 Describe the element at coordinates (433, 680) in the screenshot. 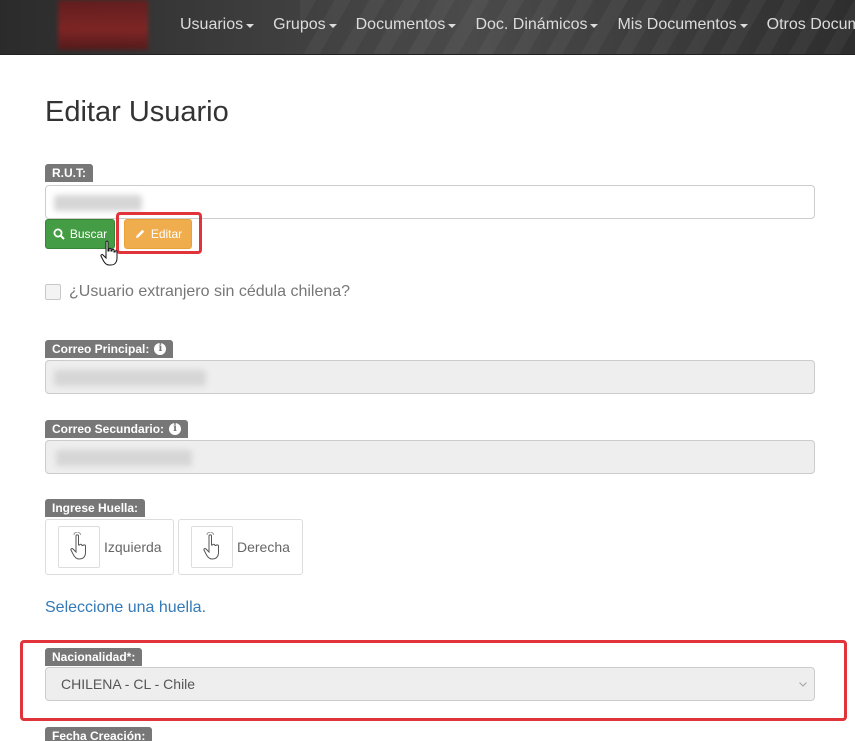

I see `highlight-box-nacionalidad` at that location.